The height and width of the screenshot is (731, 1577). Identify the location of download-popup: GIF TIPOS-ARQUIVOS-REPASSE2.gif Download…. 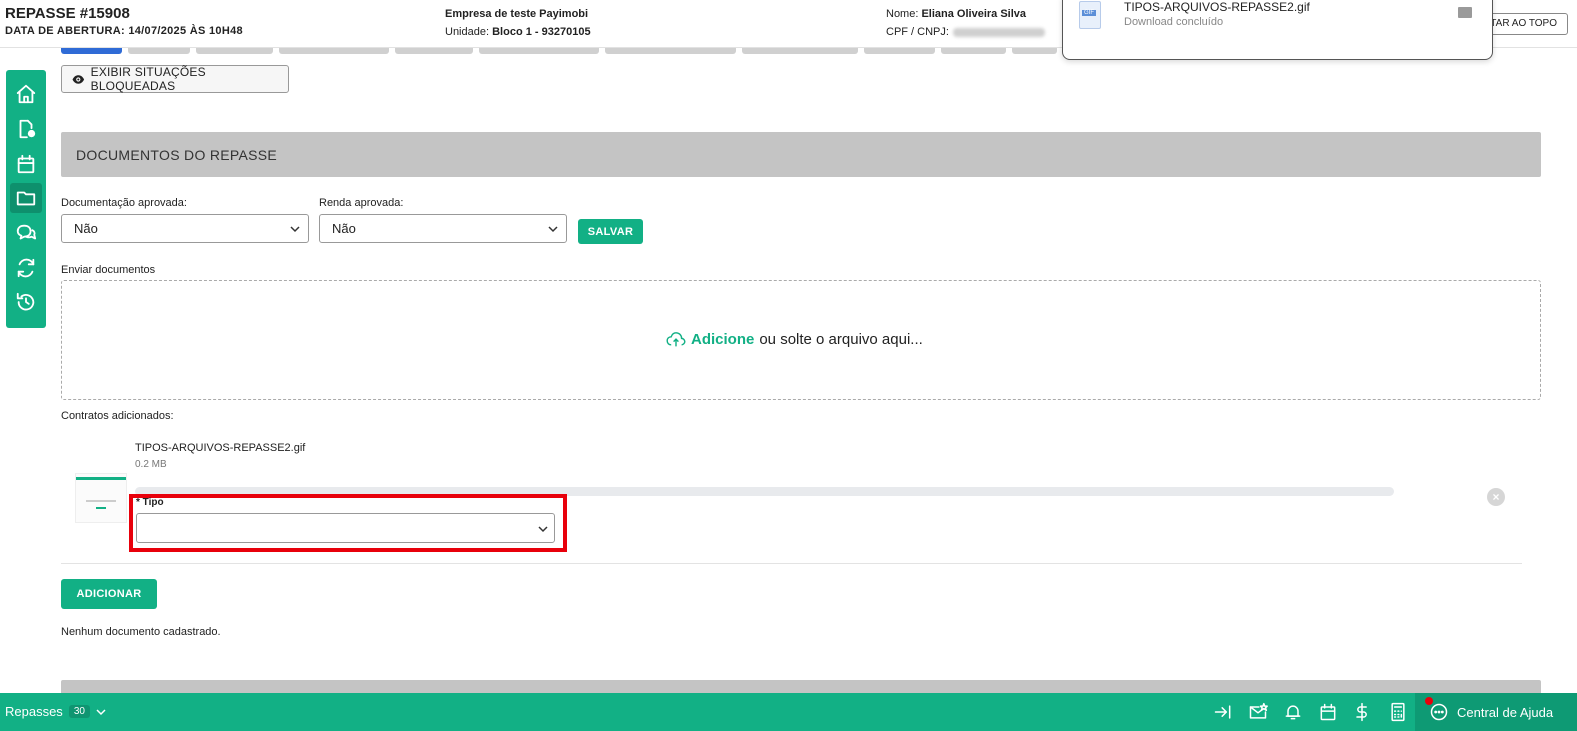
(1277, 30).